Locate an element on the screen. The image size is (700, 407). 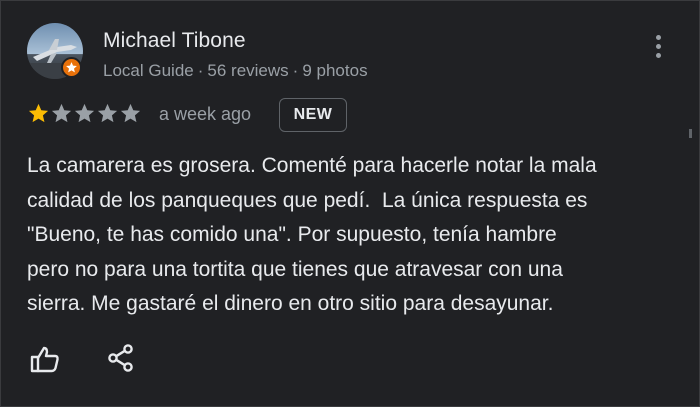
share-icon is located at coordinates (121, 358).